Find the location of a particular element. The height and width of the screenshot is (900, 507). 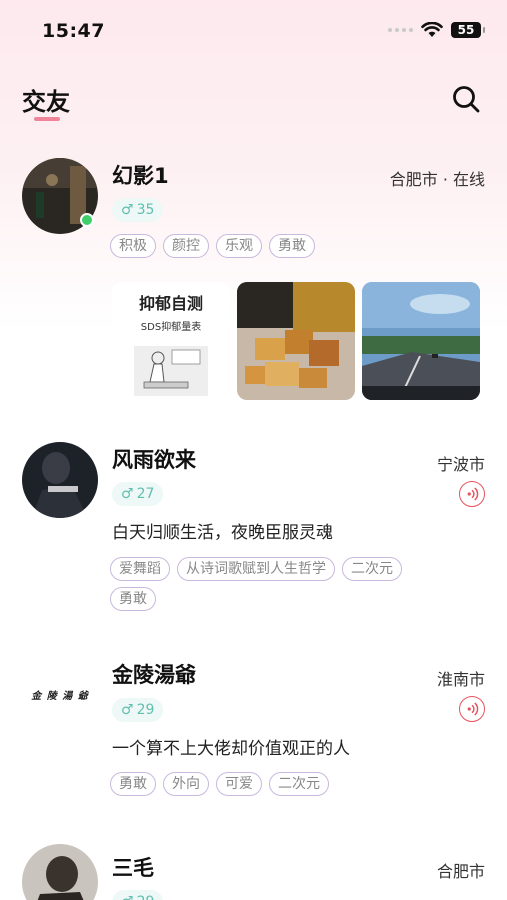

user-name: 幻影1 is located at coordinates (140, 175).